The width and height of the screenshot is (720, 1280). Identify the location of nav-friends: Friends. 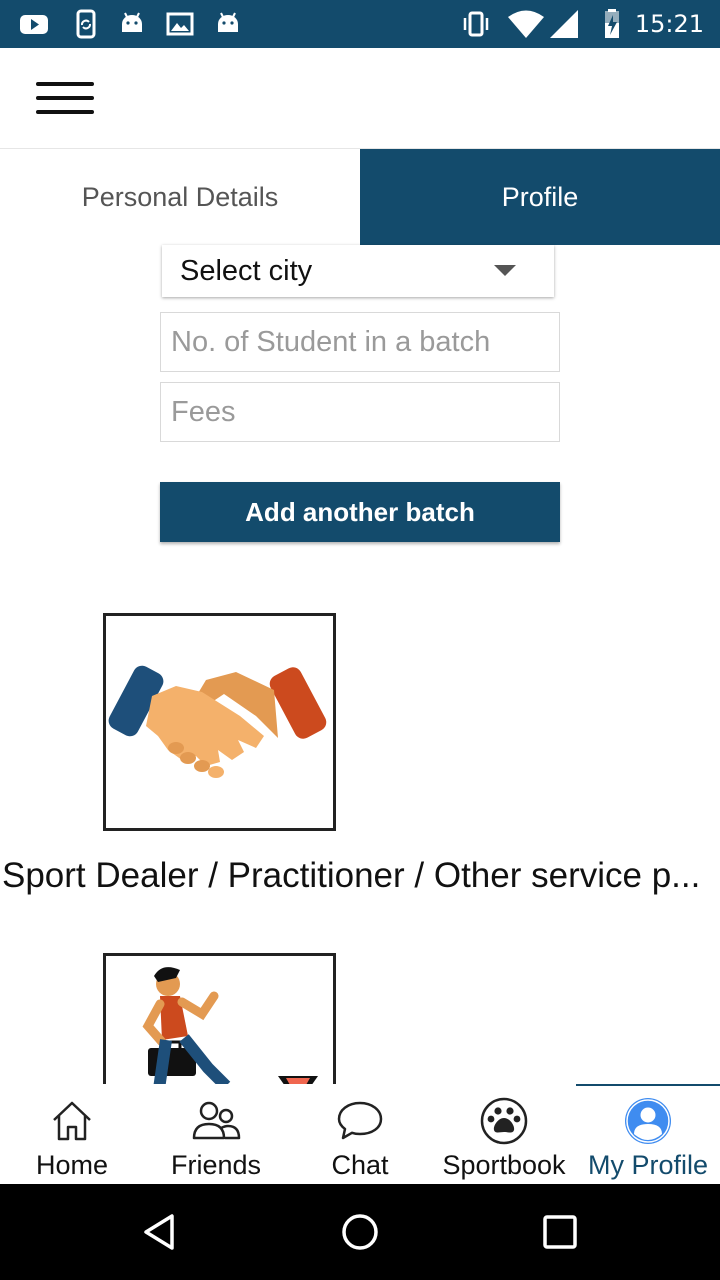
(216, 1134).